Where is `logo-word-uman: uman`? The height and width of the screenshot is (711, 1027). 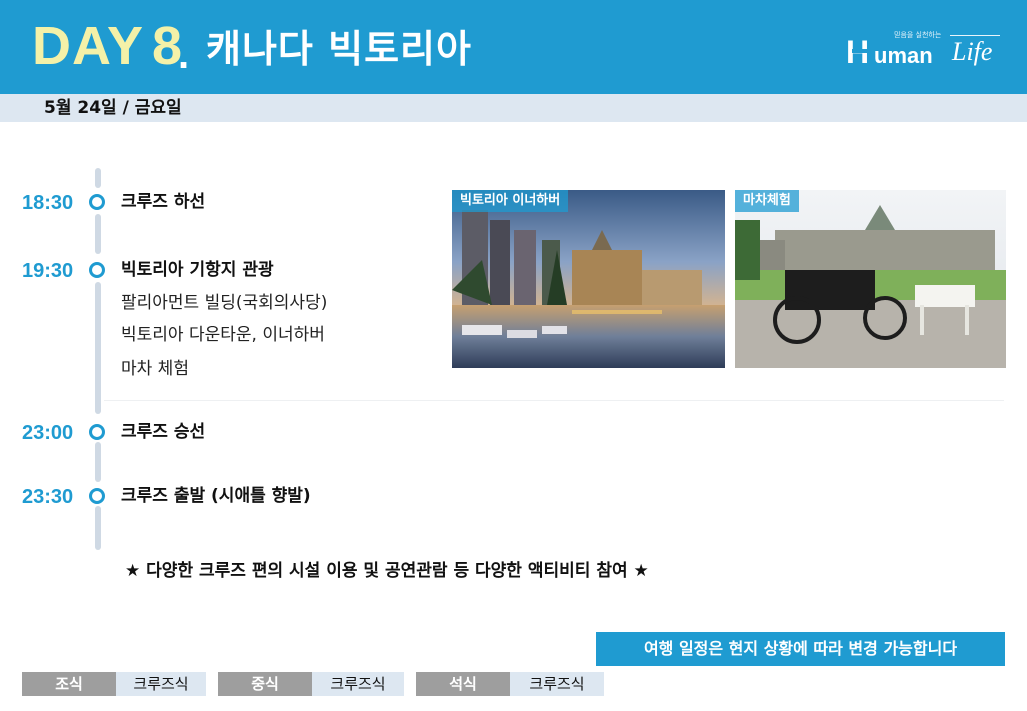
logo-word-uman: uman is located at coordinates (903, 55).